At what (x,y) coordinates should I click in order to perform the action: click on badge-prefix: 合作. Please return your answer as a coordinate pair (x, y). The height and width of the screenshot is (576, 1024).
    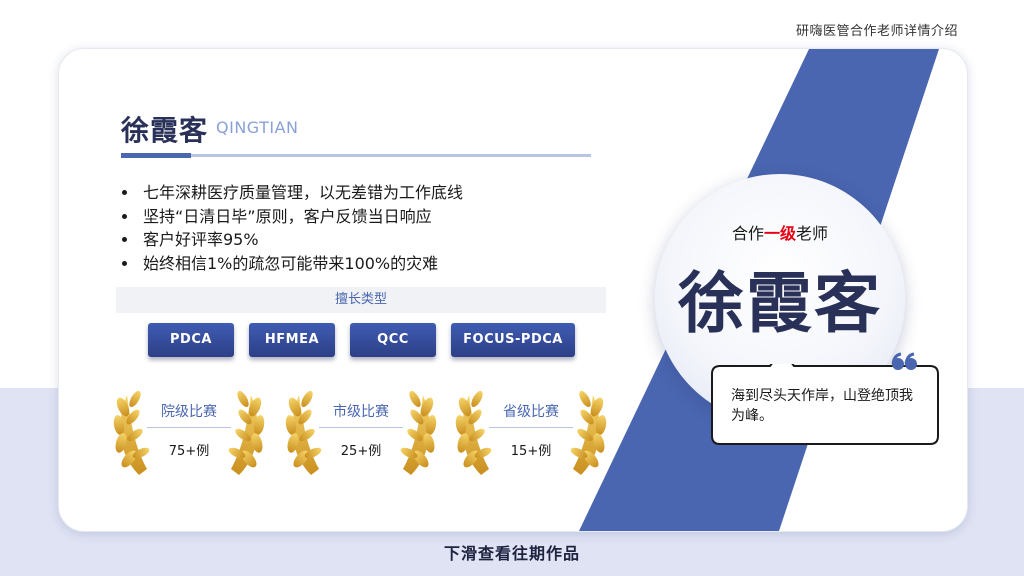
    Looking at the image, I should click on (747, 233).